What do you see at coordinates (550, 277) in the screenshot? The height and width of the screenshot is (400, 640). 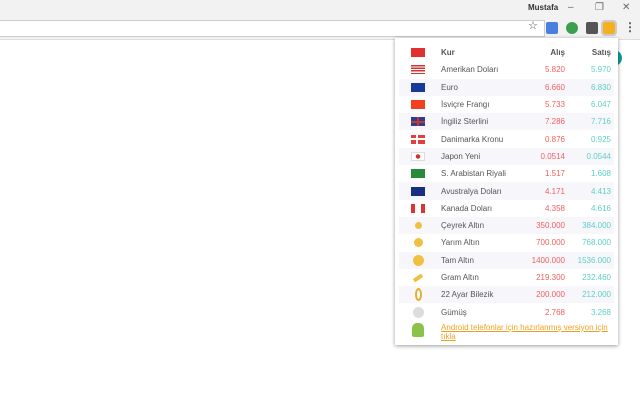 I see `buy-price: 219.300` at bounding box center [550, 277].